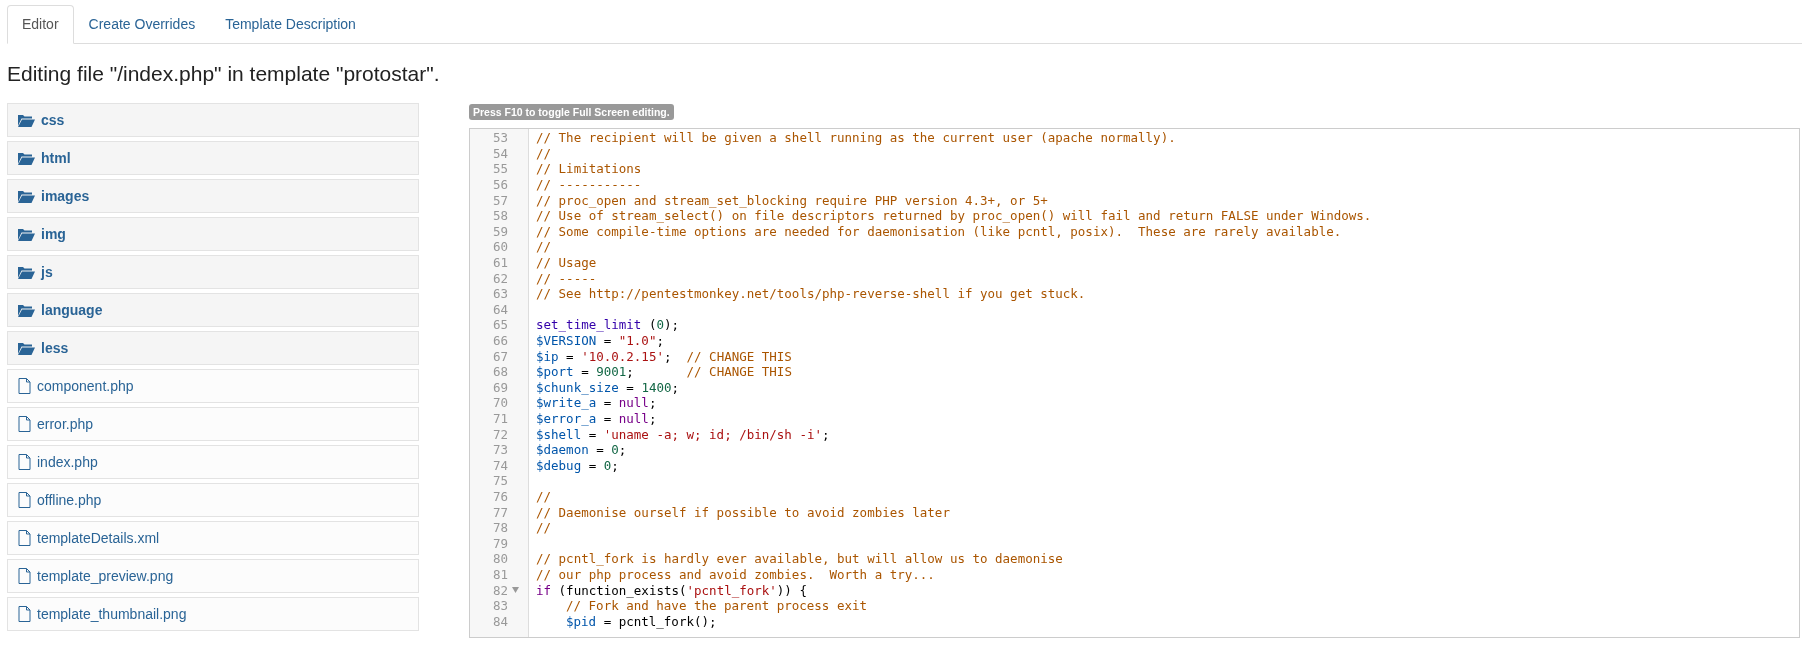  Describe the element at coordinates (213, 310) in the screenshot. I see `file-tree-item: language` at that location.